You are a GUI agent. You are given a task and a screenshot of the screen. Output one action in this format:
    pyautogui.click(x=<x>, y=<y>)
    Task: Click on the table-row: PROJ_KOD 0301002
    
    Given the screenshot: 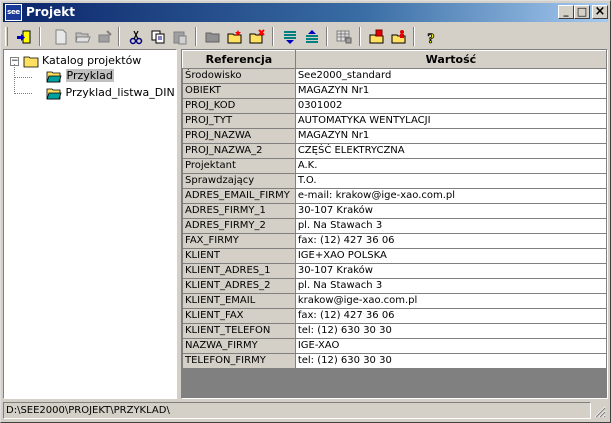 What is the action you would take?
    pyautogui.click(x=394, y=106)
    